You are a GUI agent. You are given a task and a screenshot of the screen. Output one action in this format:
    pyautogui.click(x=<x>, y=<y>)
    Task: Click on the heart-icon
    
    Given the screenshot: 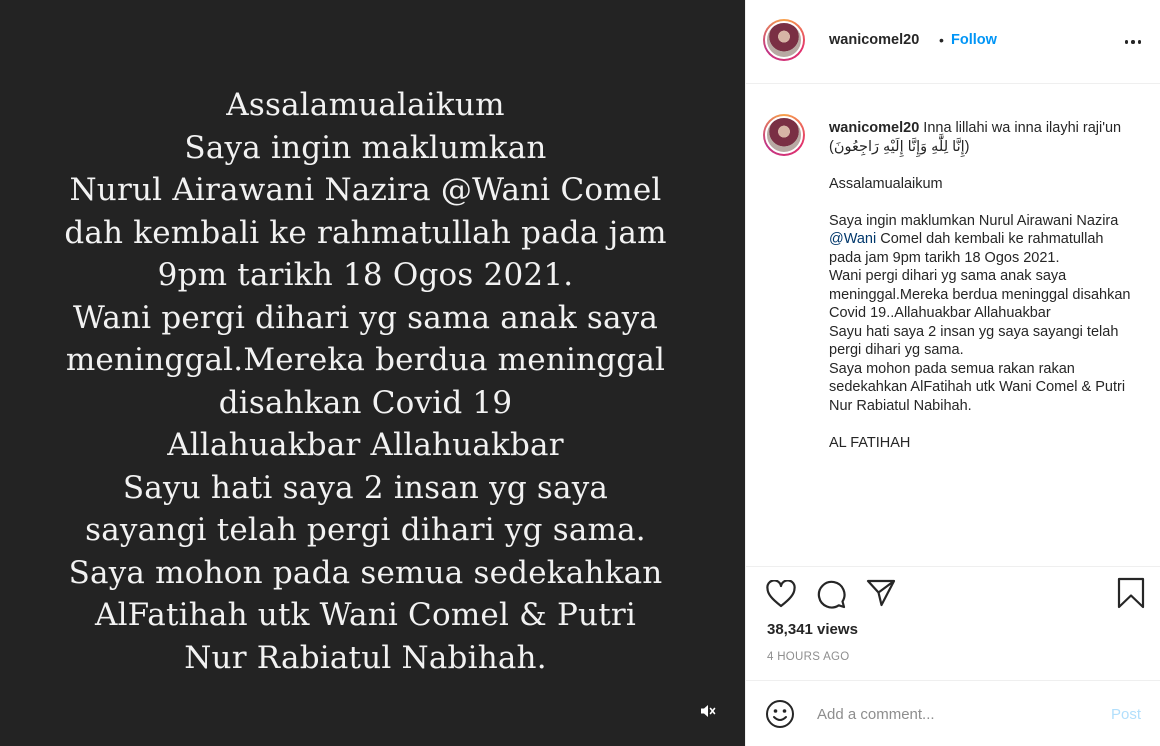 What is the action you would take?
    pyautogui.click(x=781, y=594)
    